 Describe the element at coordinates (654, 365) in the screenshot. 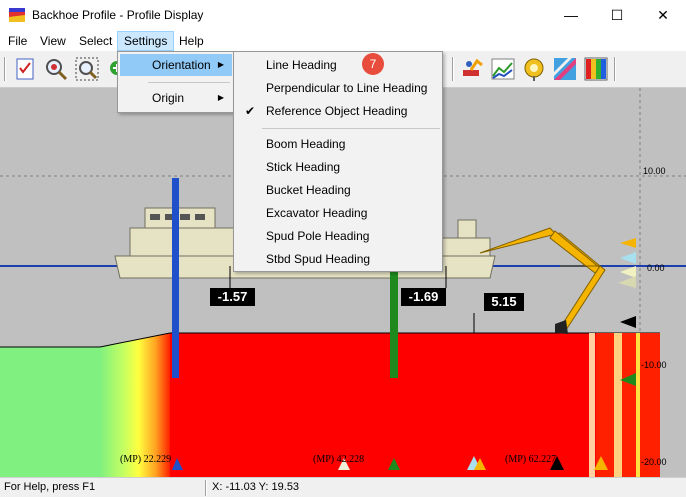

I see `depth-label: -10.00` at that location.